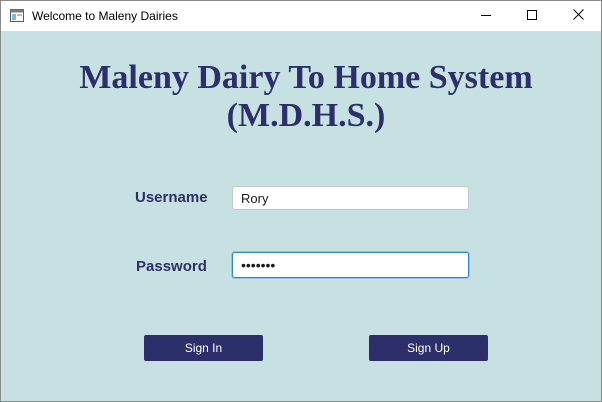 This screenshot has height=402, width=602. I want to click on sign-up-button: Sign Up, so click(428, 348).